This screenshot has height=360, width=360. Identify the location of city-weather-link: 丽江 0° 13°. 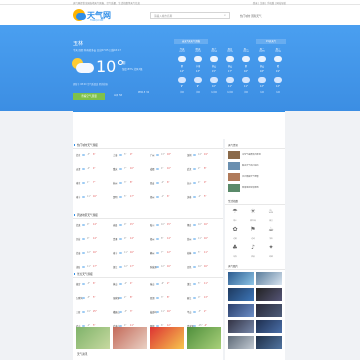
(205, 298).